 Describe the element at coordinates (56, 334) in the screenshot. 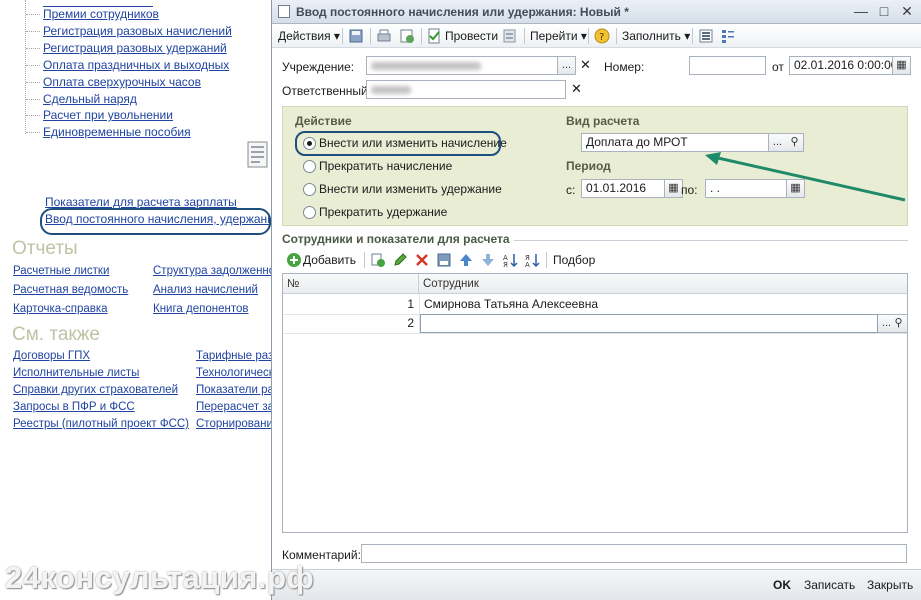

I see `see-also-heading: См. также` at that location.